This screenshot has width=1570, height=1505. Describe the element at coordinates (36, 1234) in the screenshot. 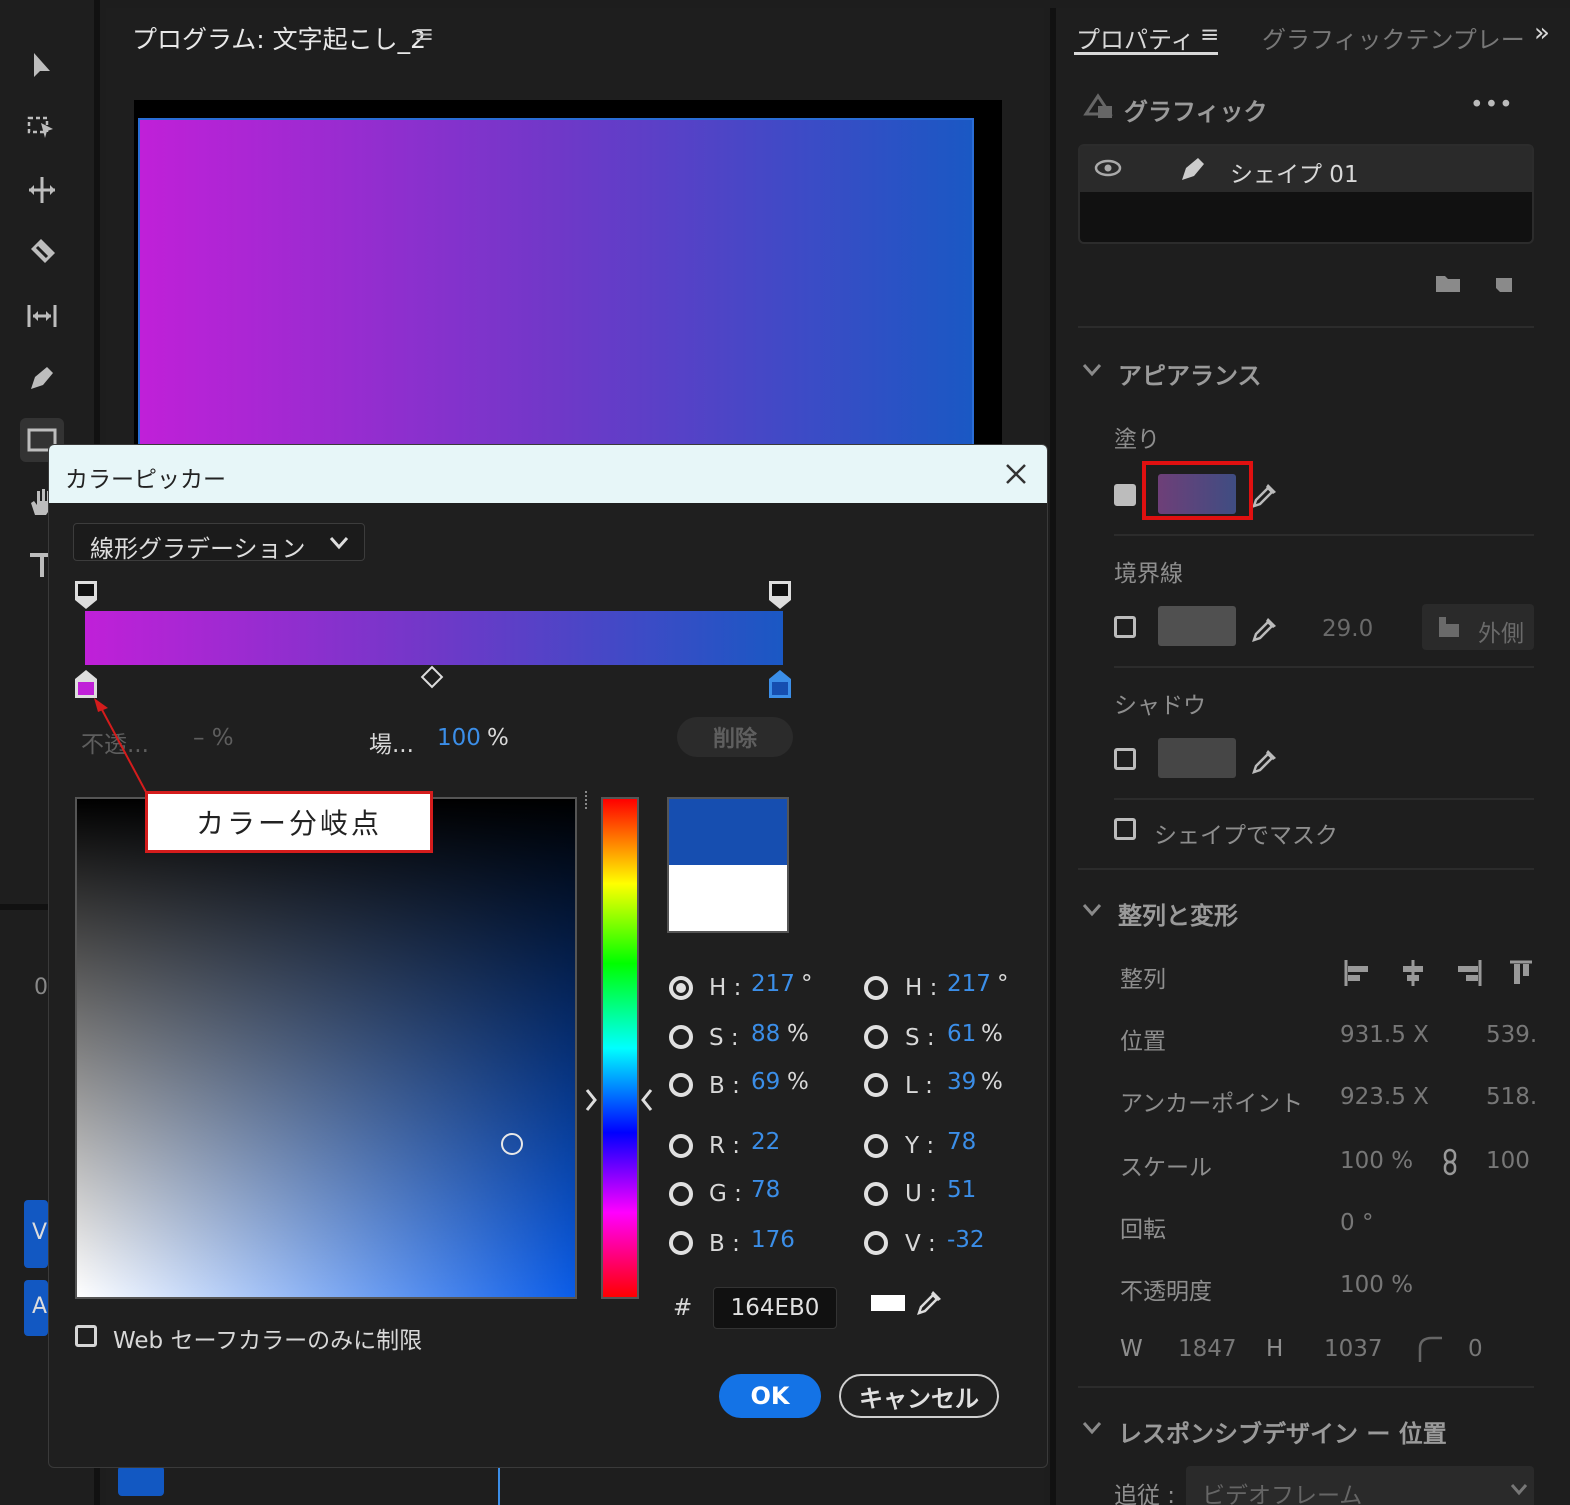

I see `track-v-toggle: V` at that location.